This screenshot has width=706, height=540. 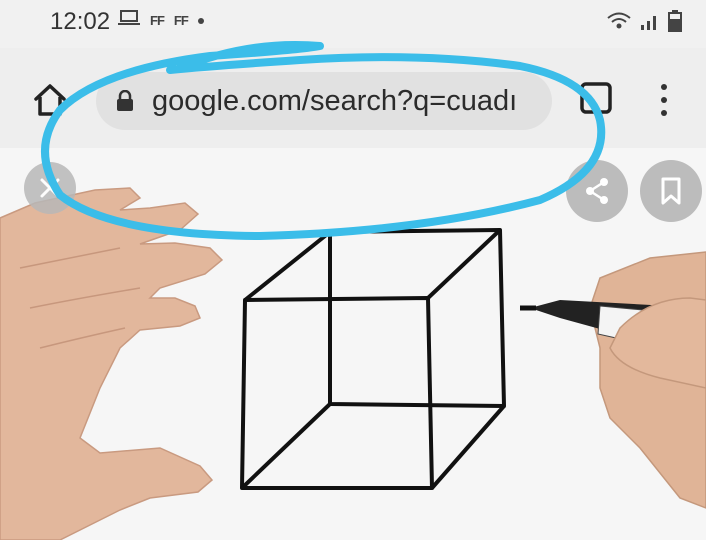 I want to click on url-bar: google.com/search?q=cuadı, so click(x=324, y=101).